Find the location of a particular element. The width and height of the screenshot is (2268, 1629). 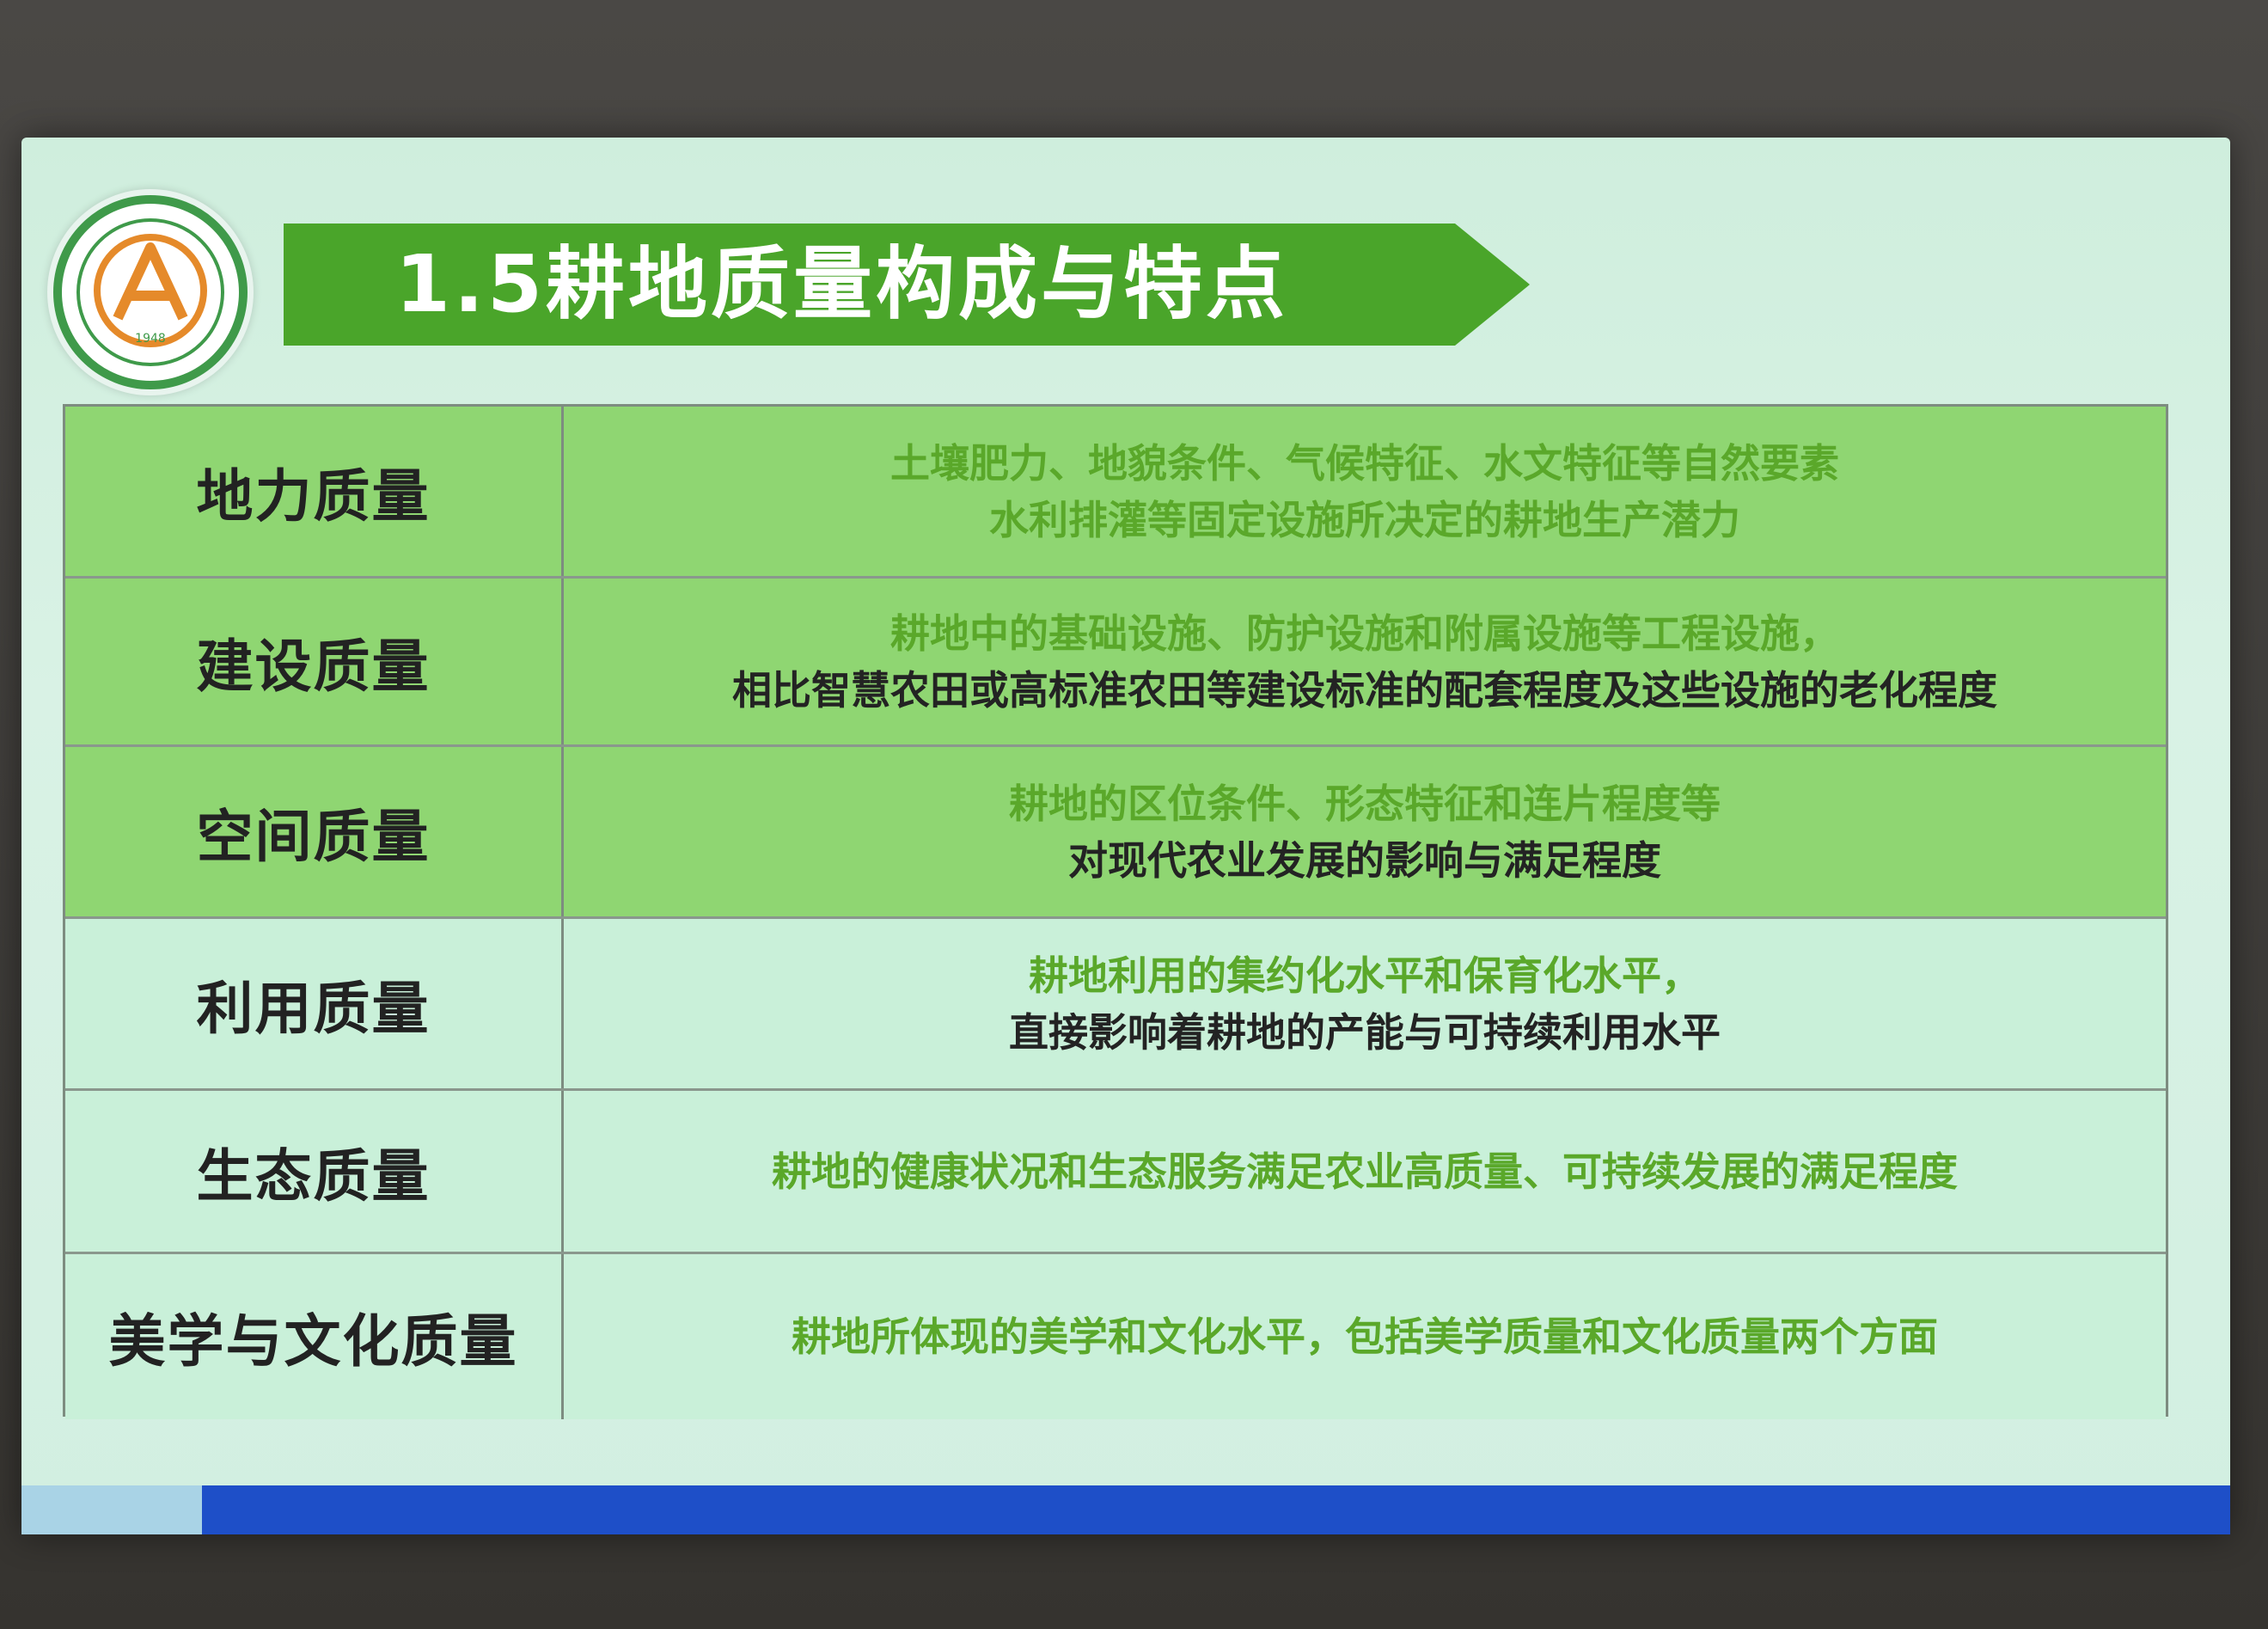

row-label-cell: 生态质量 is located at coordinates (314, 1171).